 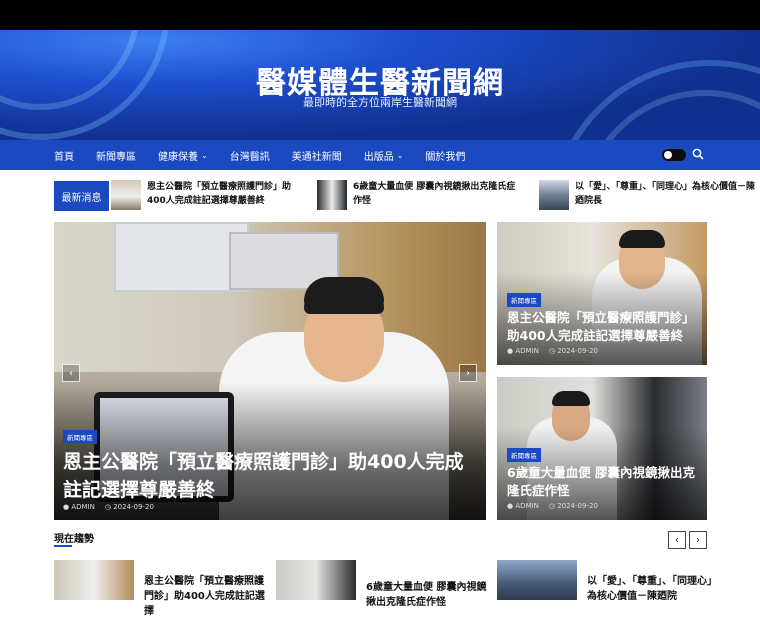 I want to click on ticker-item: 6歲童大量血便 膠囊內視鏡揪出克隆氏症作怪, so click(x=417, y=196).